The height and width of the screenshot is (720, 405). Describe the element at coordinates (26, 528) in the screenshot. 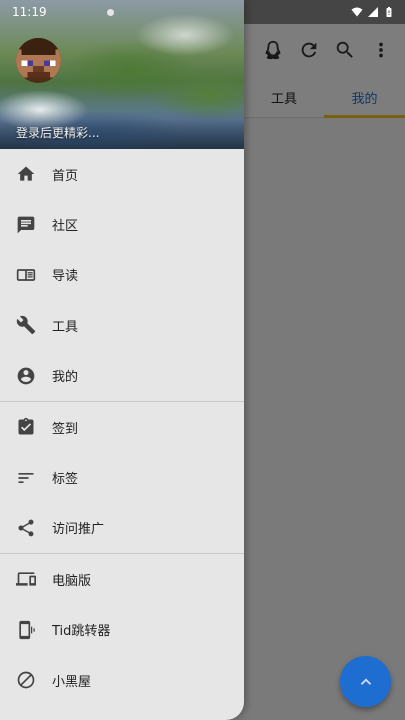

I see `share-icon` at that location.